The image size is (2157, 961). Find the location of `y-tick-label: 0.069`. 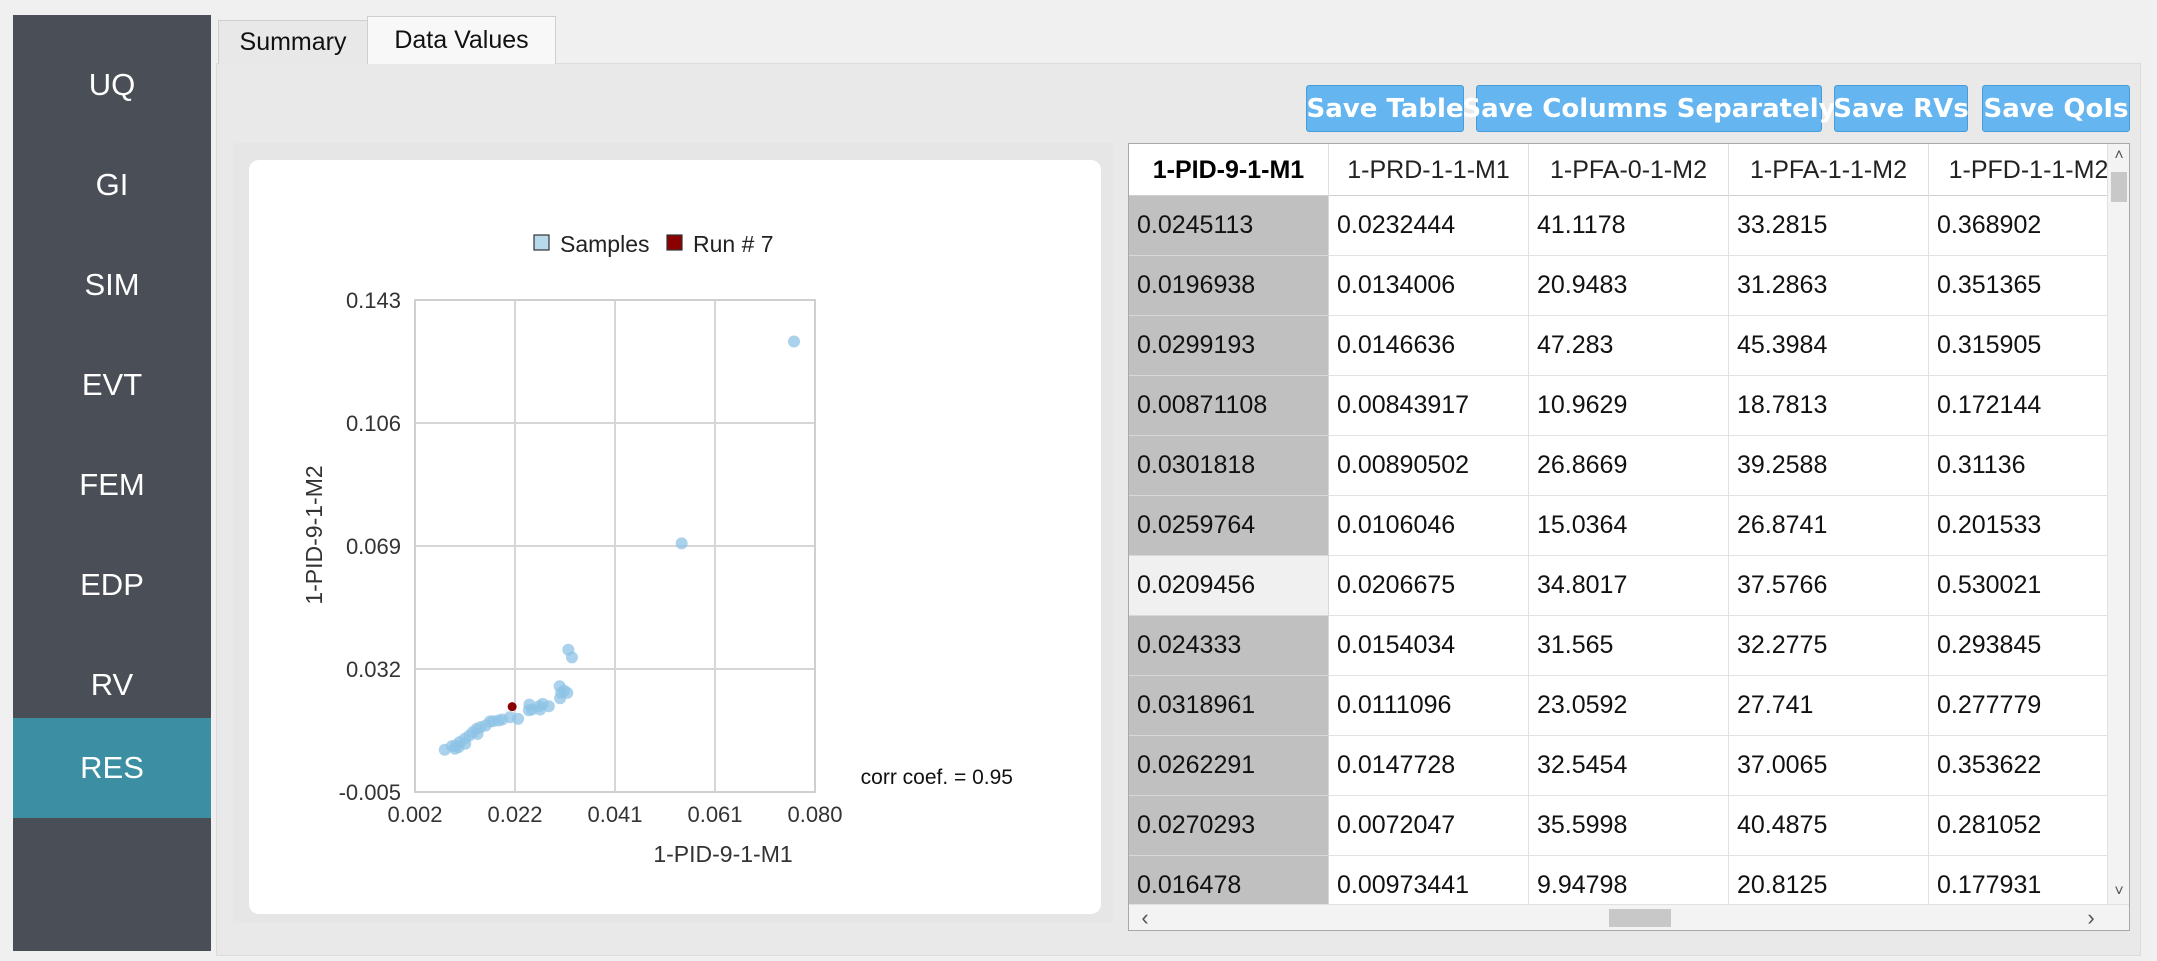

y-tick-label: 0.069 is located at coordinates (373, 546).